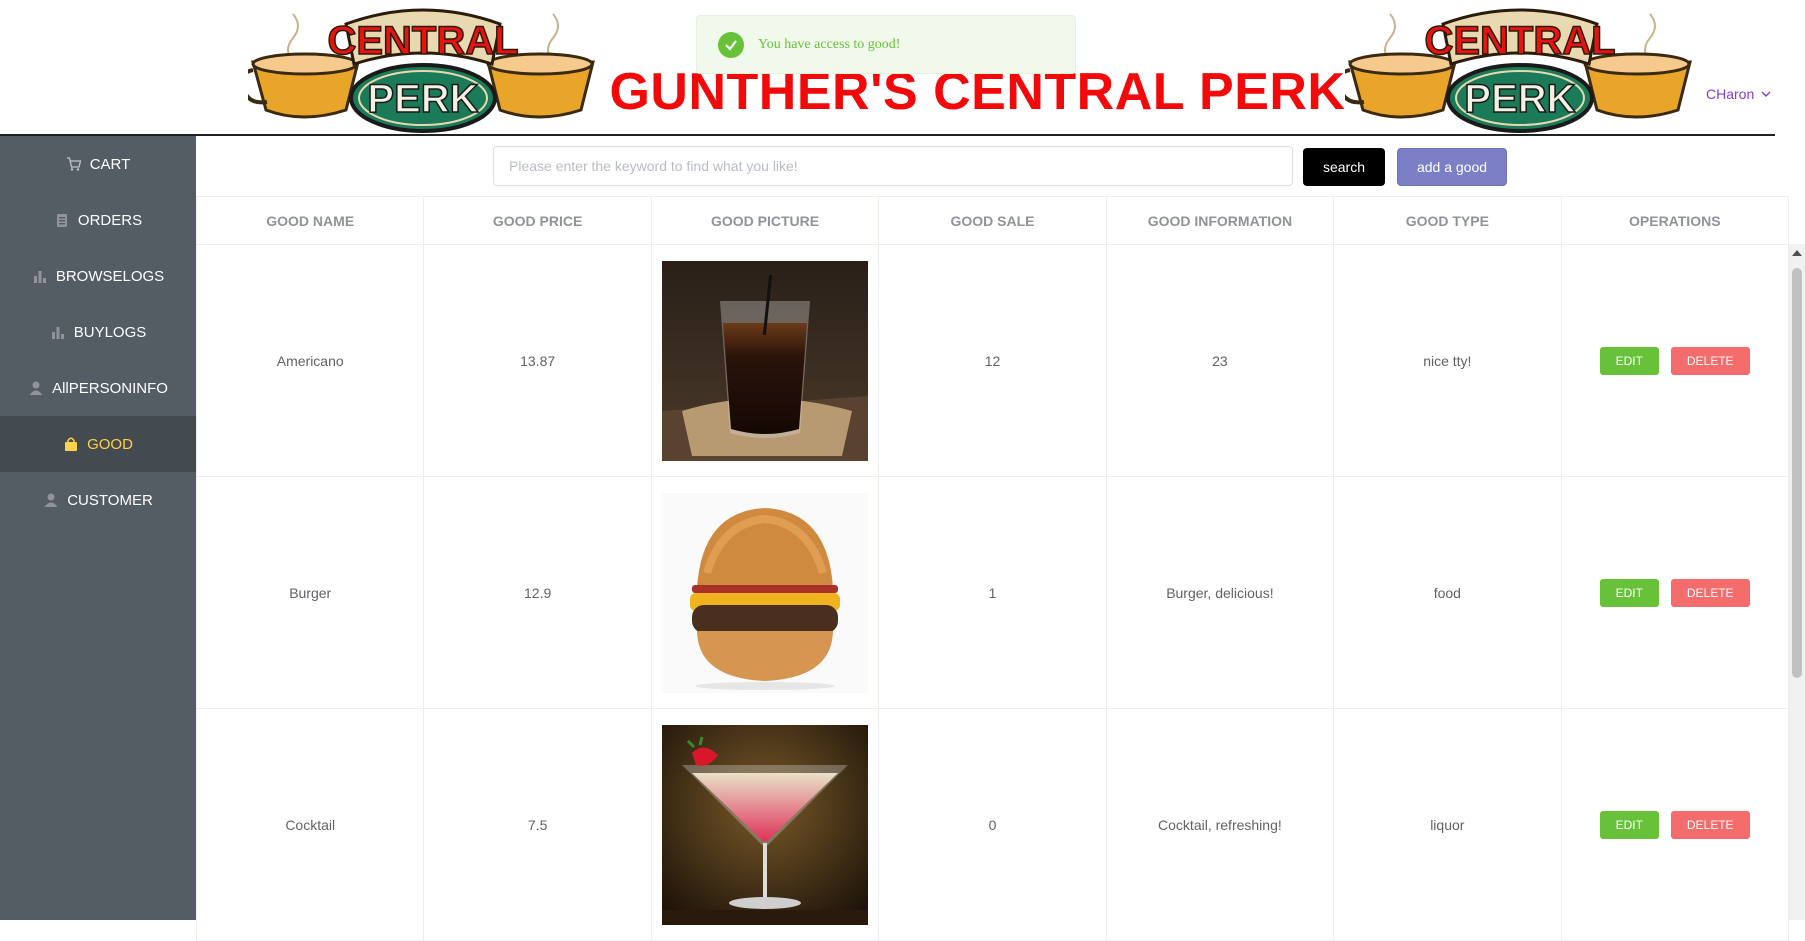 The width and height of the screenshot is (1805, 941). I want to click on good-information-cell: 23, so click(1220, 360).